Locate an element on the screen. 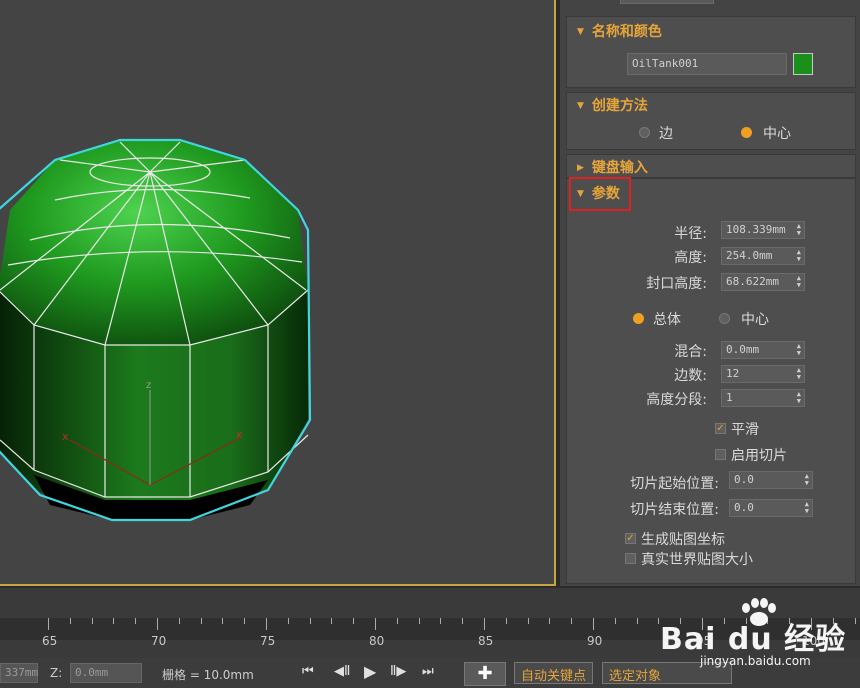  tick-label: 70 is located at coordinates (159, 641).